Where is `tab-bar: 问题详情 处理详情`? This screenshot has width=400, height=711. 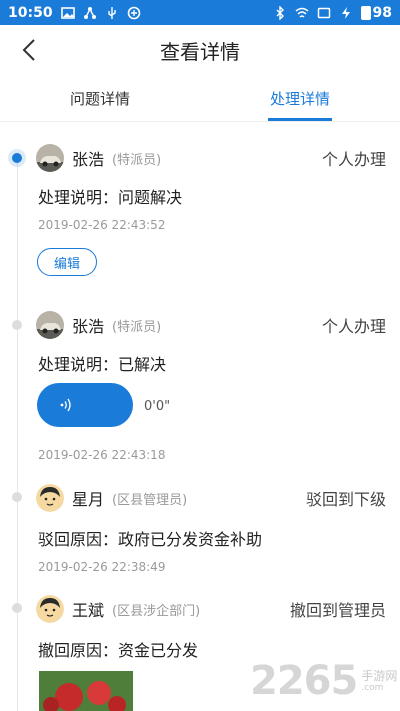 tab-bar: 问题详情 处理详情 is located at coordinates (200, 100).